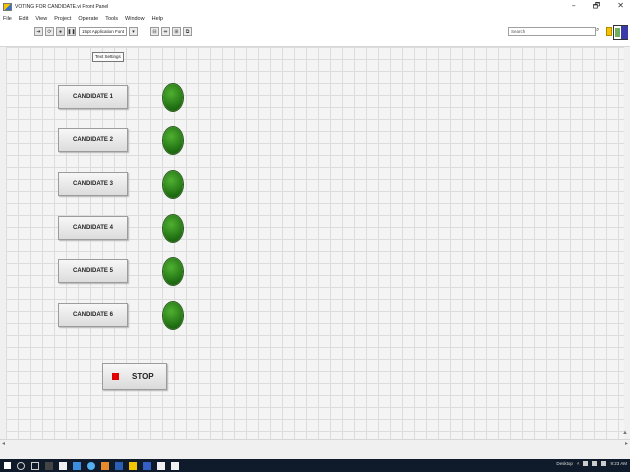 Image resolution: width=630 pixels, height=472 pixels. I want to click on candidate-4-button: CANDIDATE 4, so click(93, 228).